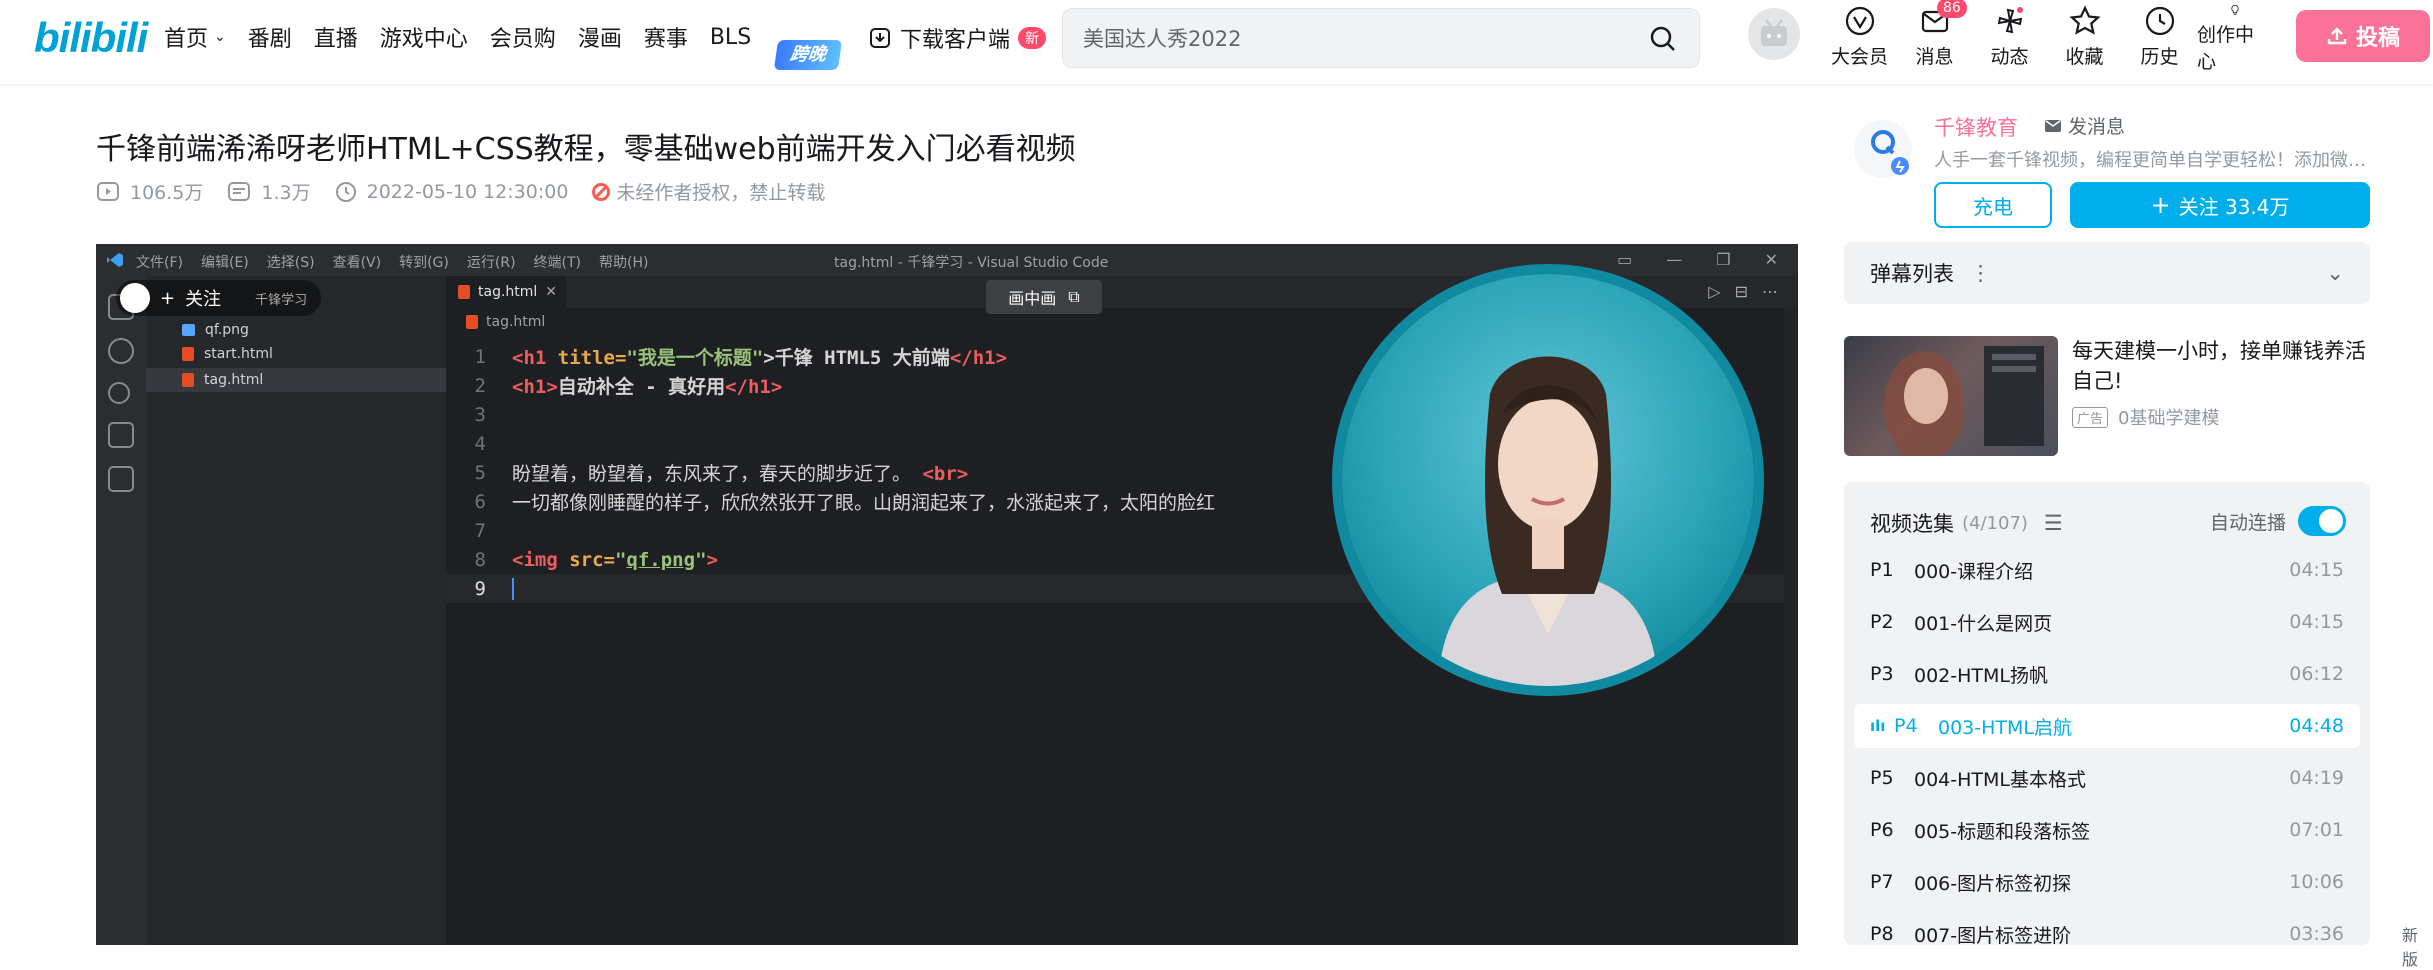 The height and width of the screenshot is (970, 2433). I want to click on playlist-header: 视频选集 (4/107) ☰, so click(1966, 523).